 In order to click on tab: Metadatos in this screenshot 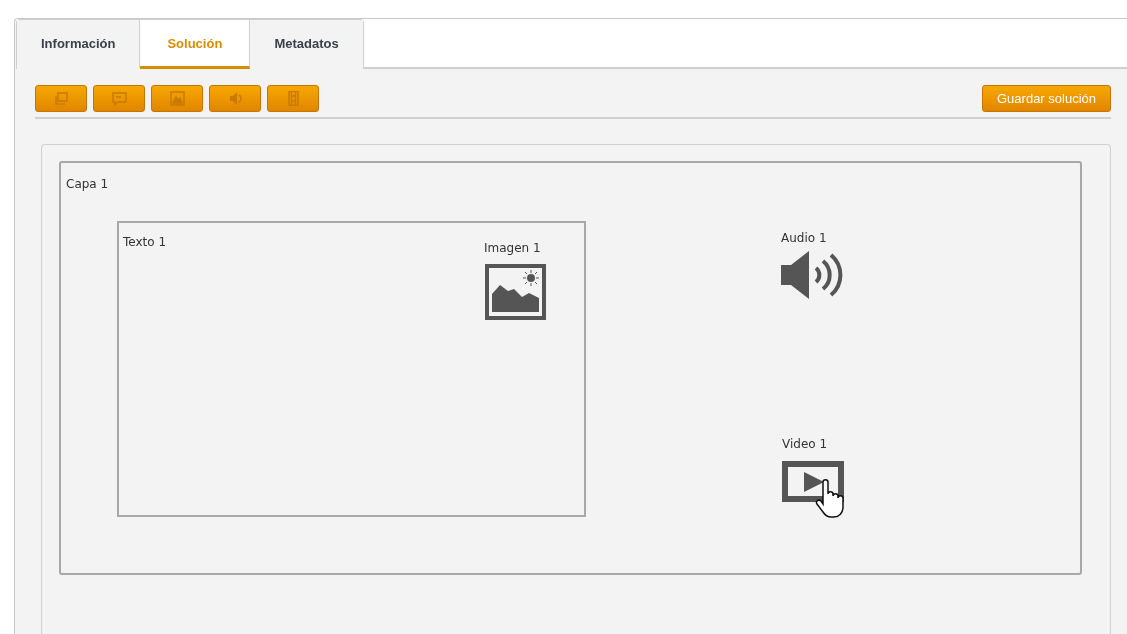, I will do `click(306, 44)`.